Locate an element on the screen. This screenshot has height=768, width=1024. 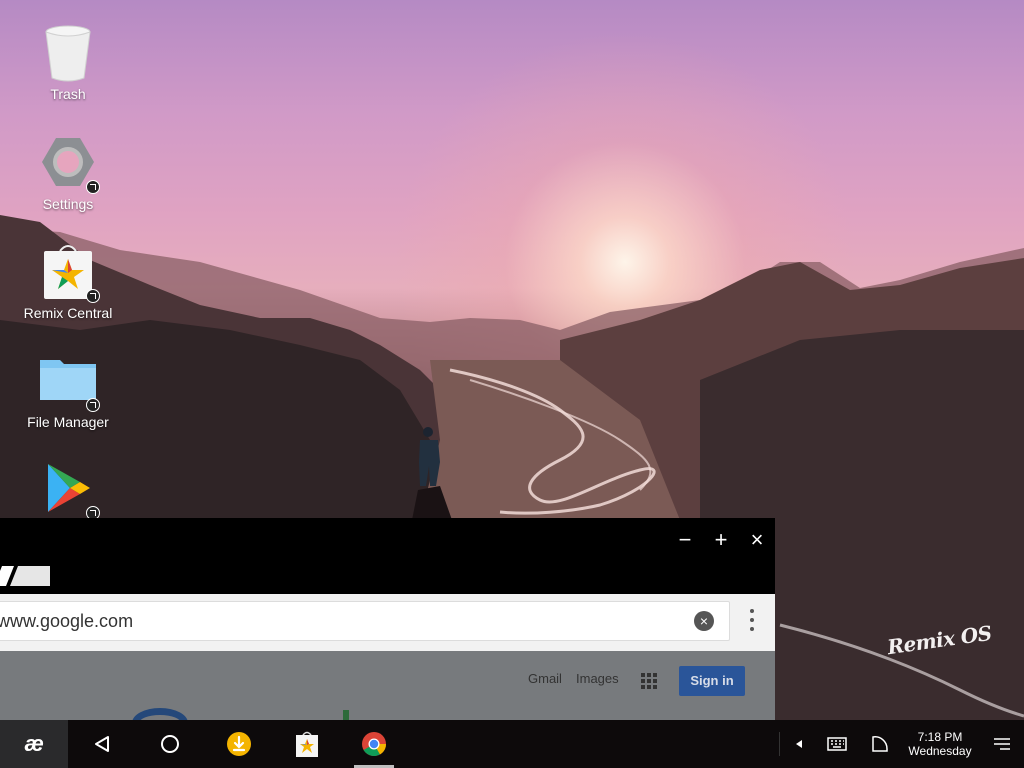
clock-day: Wednesday is located at coordinates (940, 751).